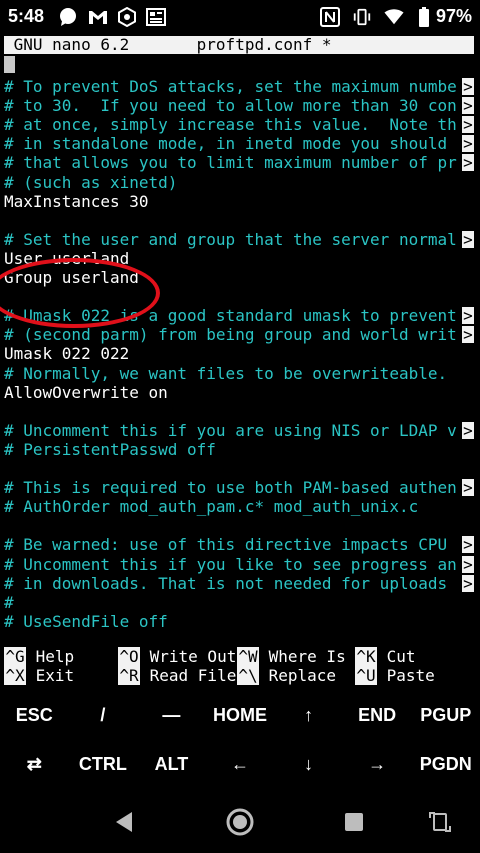 The width and height of the screenshot is (480, 853). Describe the element at coordinates (394, 17) in the screenshot. I see `wifi-icon` at that location.